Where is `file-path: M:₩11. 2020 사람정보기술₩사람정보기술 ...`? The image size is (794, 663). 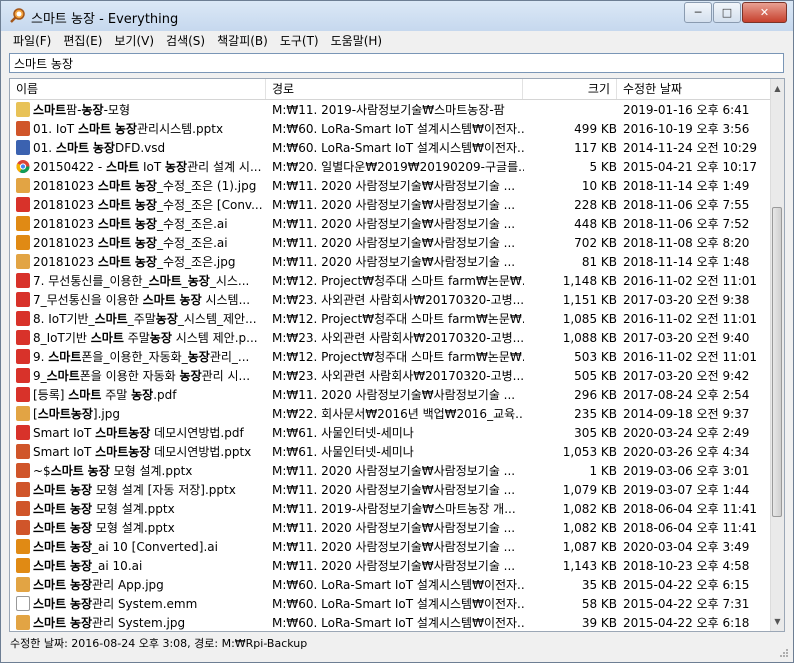
file-path: M:₩11. 2020 사람정보기술₩사람정보기술 ... is located at coordinates (394, 224).